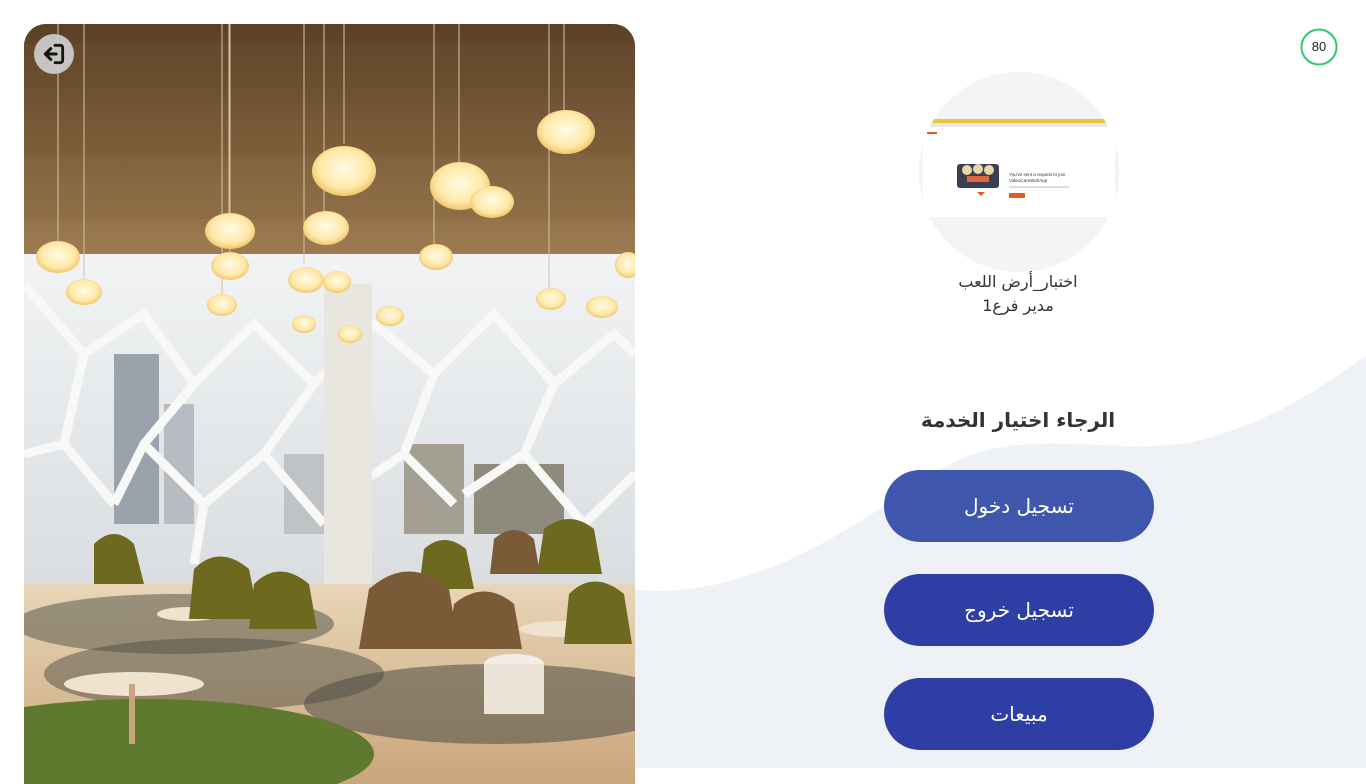 The image size is (1366, 784). What do you see at coordinates (1037, 174) in the screenshot?
I see `thumb-title-1: You've sent a request to join` at bounding box center [1037, 174].